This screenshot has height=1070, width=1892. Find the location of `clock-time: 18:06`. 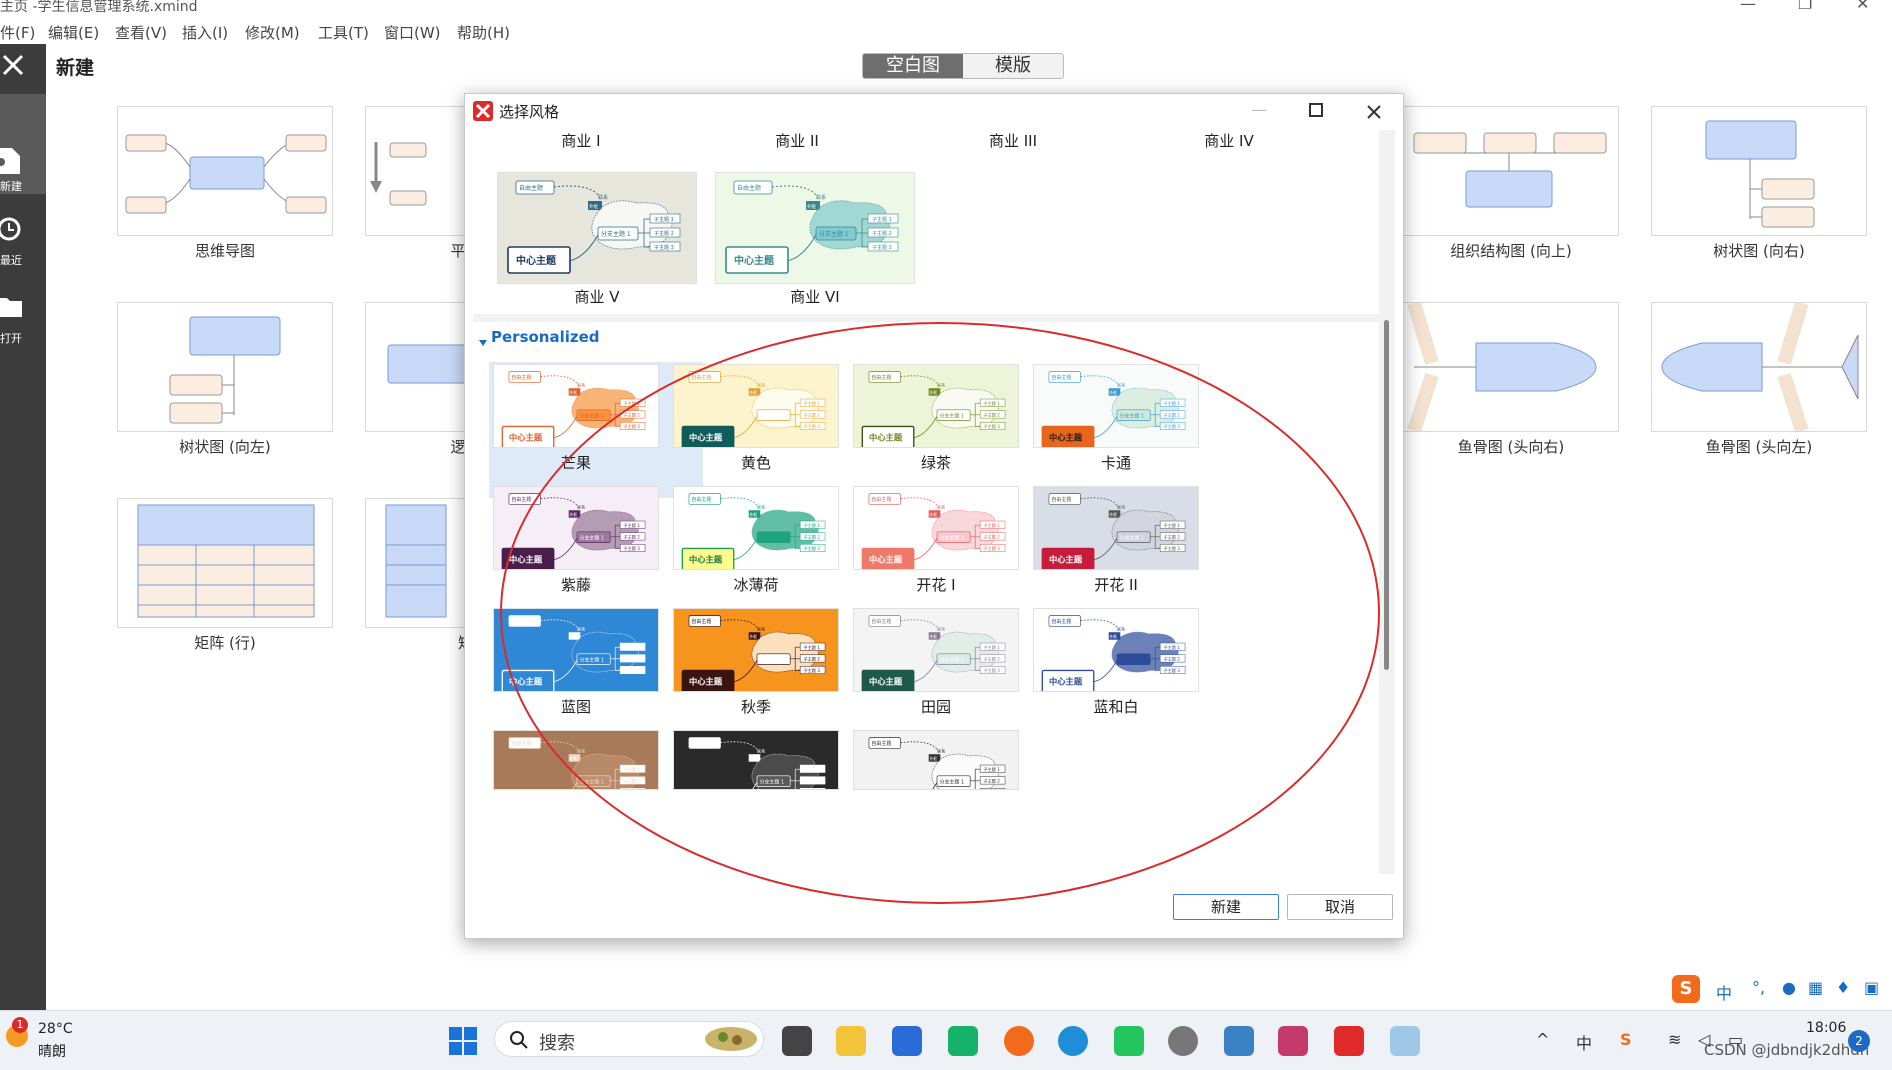

clock-time: 18:06 is located at coordinates (1826, 1028).